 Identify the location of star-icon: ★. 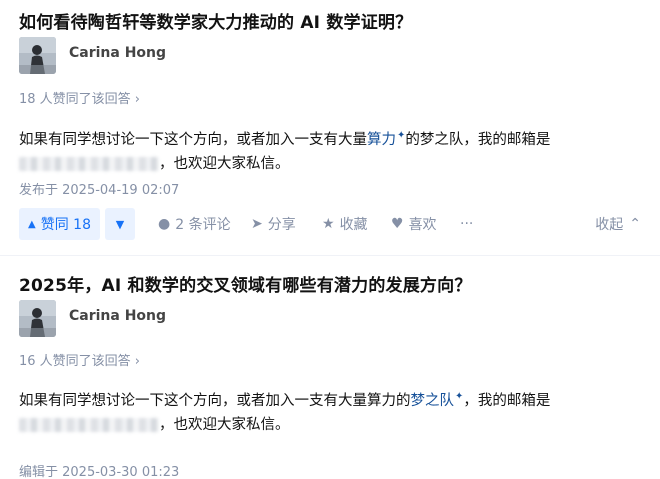
(328, 224).